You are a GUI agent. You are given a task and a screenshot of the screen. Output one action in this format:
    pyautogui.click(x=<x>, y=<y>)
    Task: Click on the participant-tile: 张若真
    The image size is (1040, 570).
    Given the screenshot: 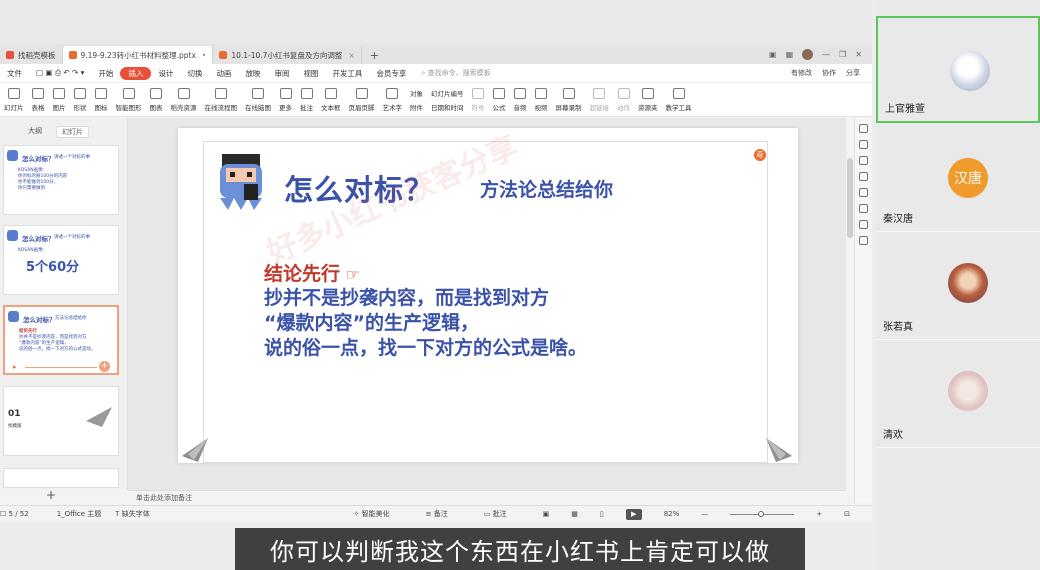 What is the action you would take?
    pyautogui.click(x=958, y=286)
    